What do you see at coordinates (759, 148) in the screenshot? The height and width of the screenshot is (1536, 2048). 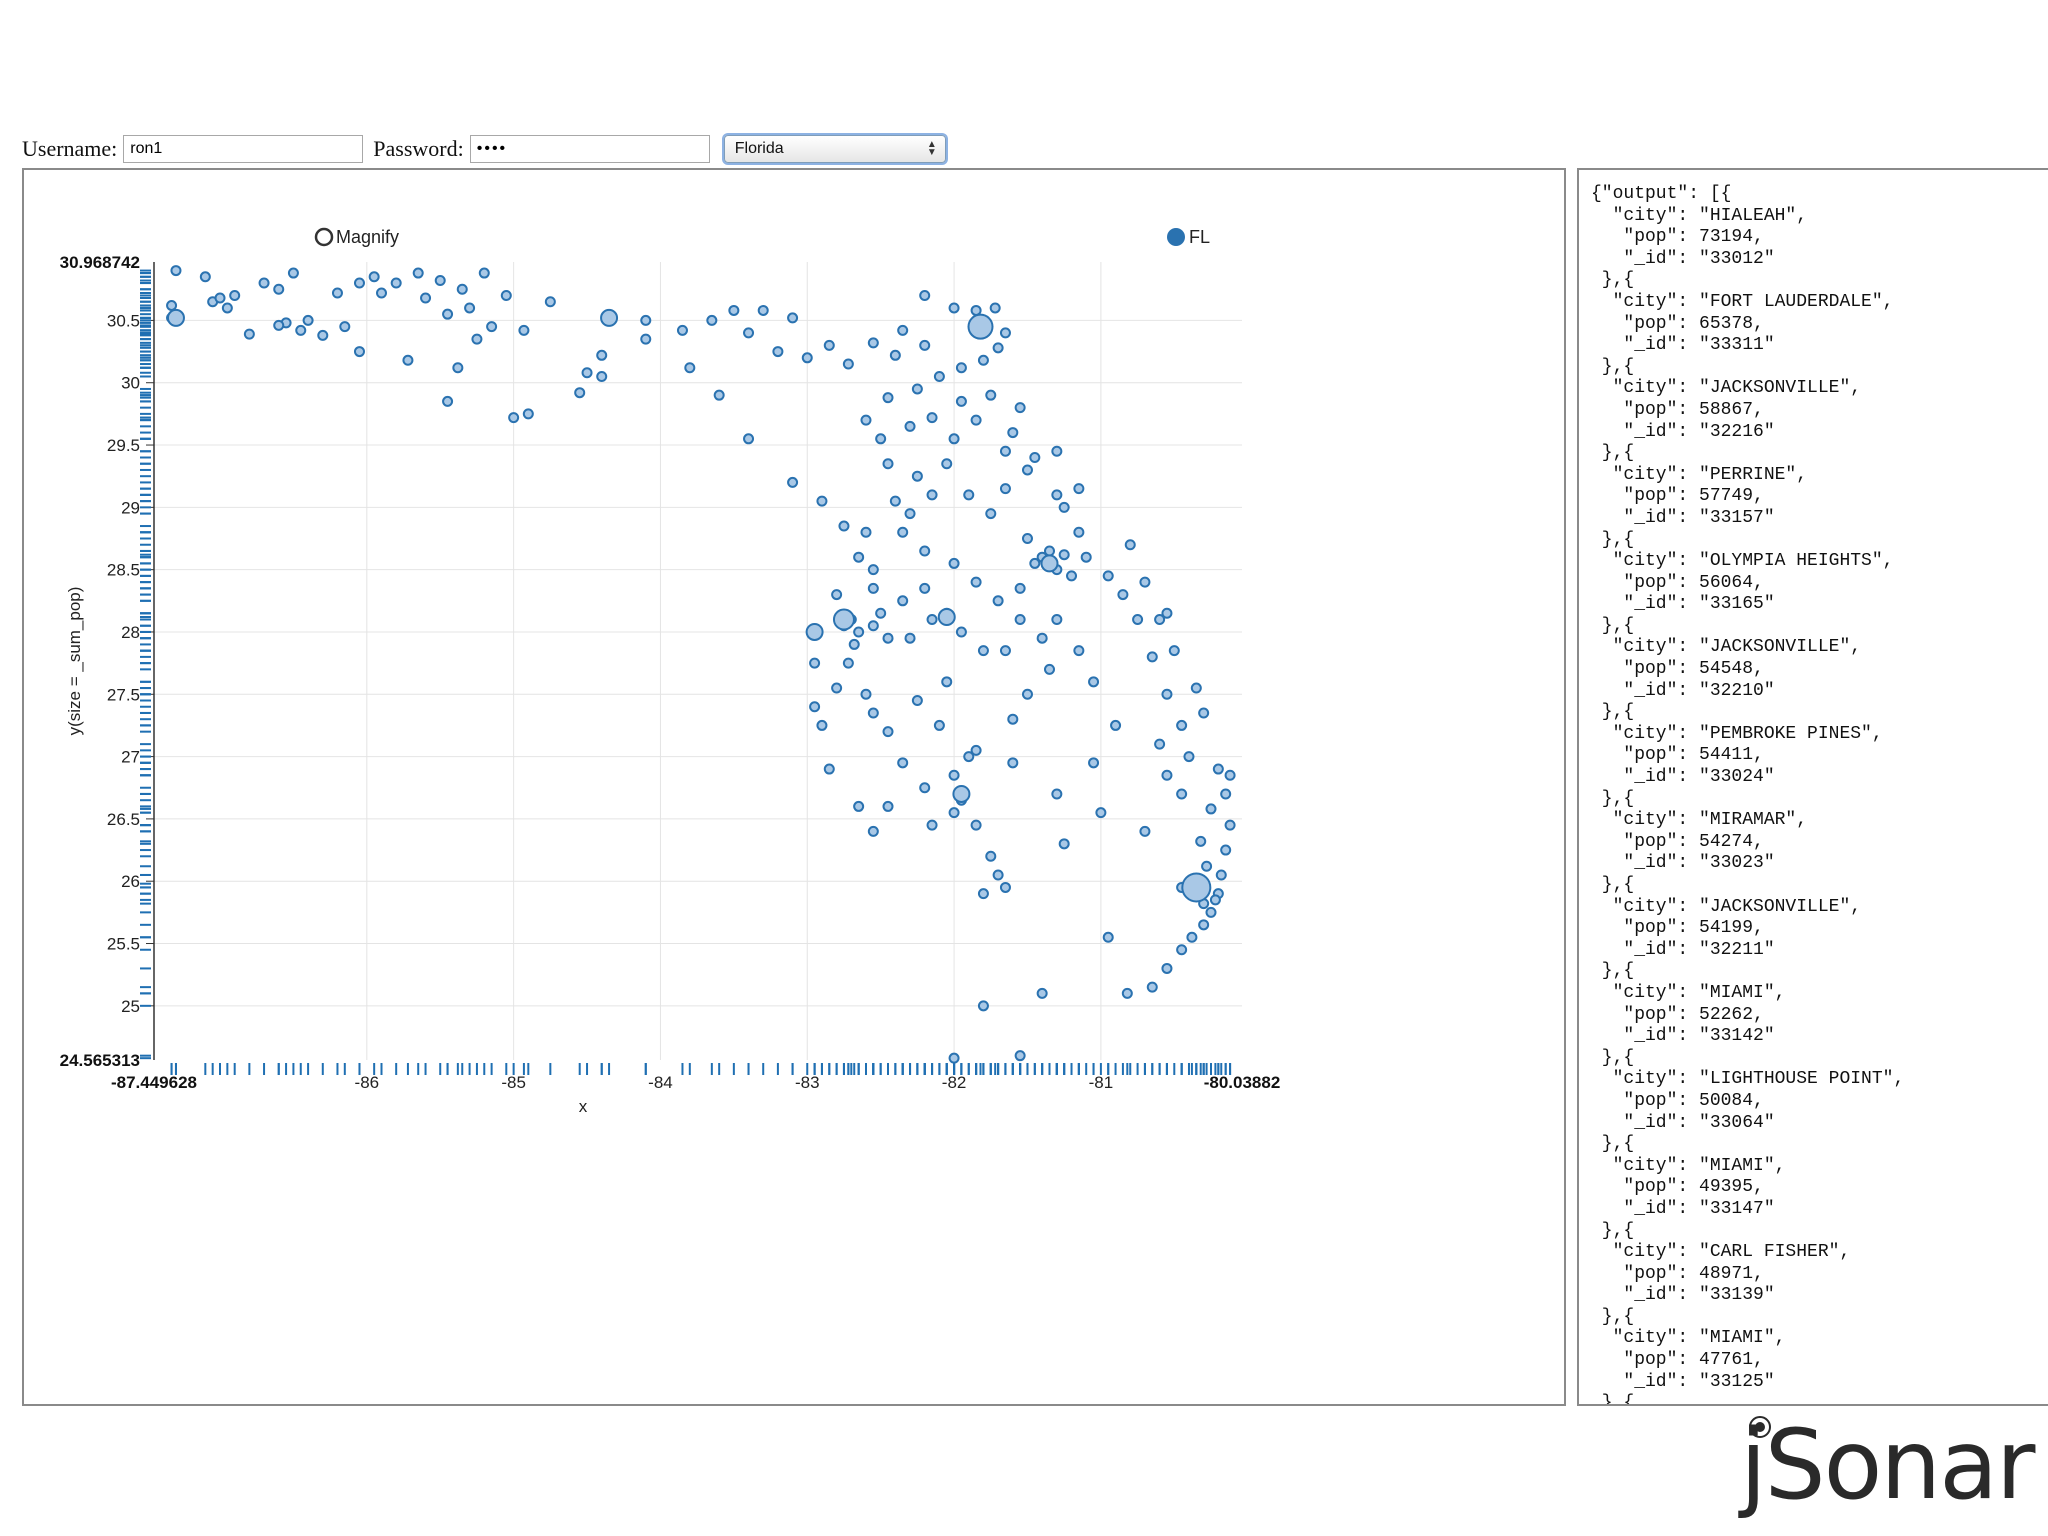 I see `state-select-value: Florida` at bounding box center [759, 148].